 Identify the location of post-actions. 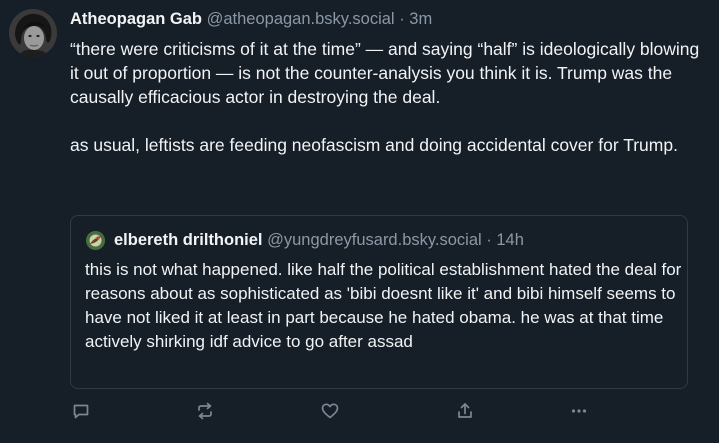
(390, 411).